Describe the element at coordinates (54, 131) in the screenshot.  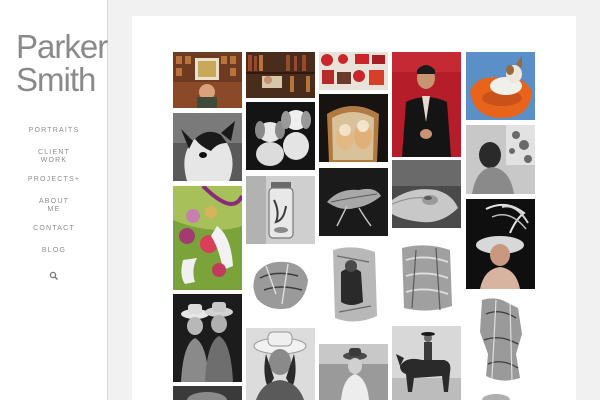
I see `nav-portraits: PORTRAITS` at that location.